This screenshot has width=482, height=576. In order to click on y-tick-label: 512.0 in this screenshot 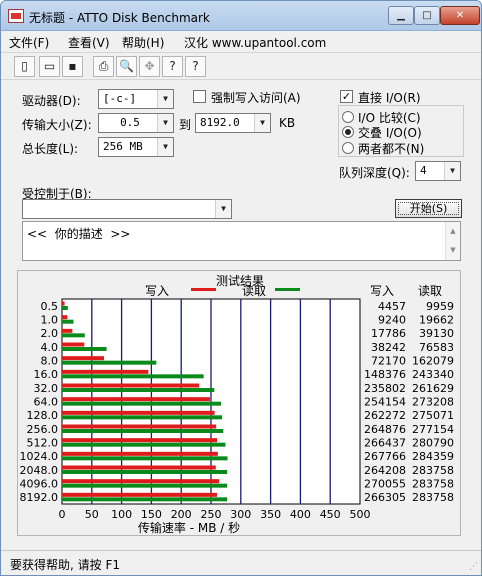, I will do `click(43, 443)`.